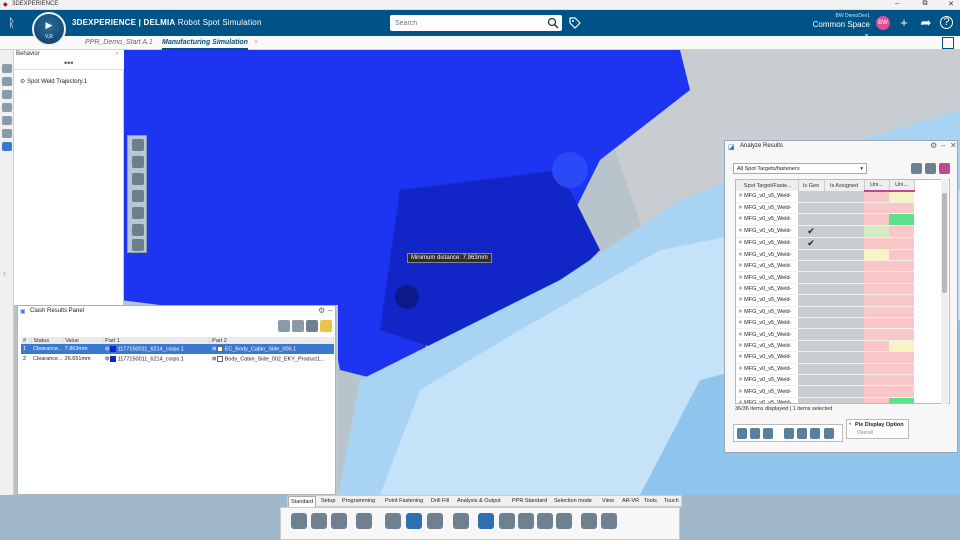  What do you see at coordinates (930, 168) in the screenshot?
I see `table-settings-icon` at bounding box center [930, 168].